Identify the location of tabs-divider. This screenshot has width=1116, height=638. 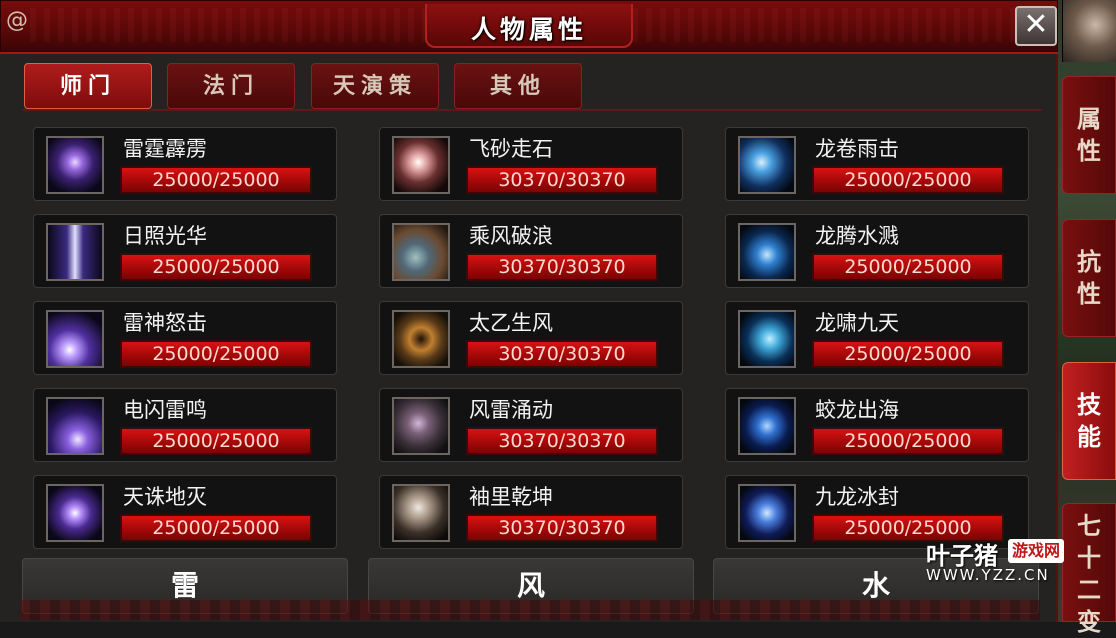
(532, 110).